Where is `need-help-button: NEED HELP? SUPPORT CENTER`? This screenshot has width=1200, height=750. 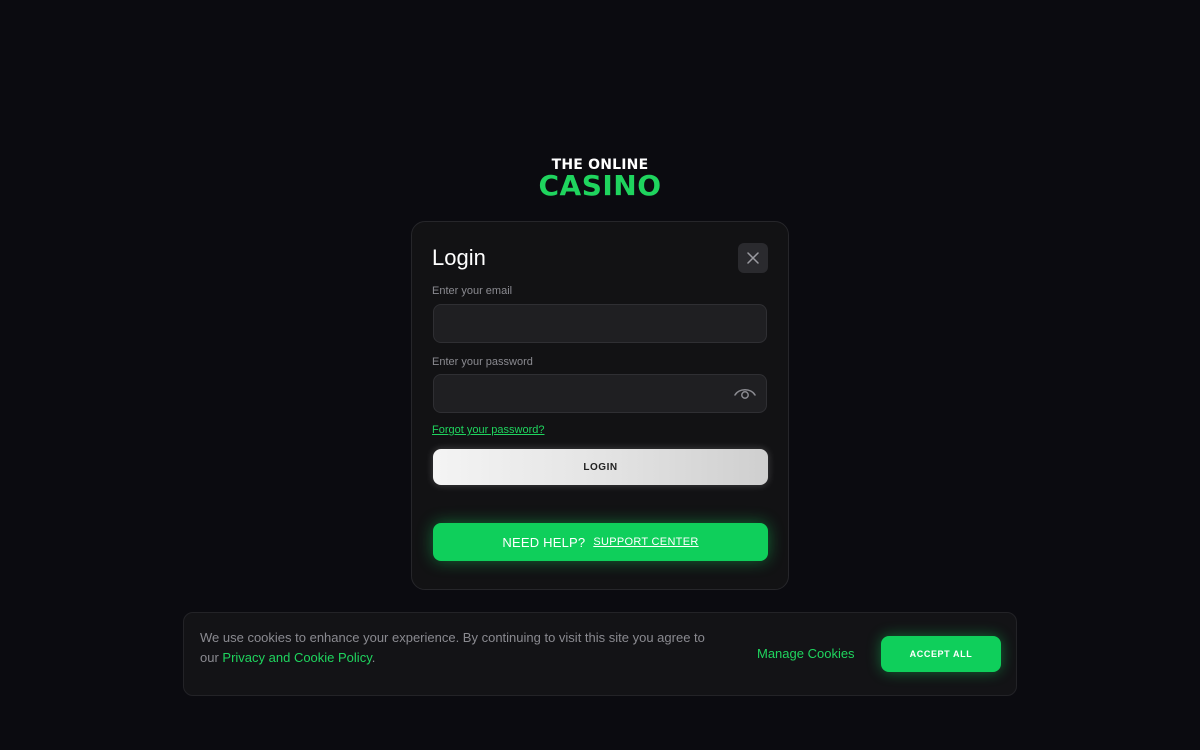
need-help-button: NEED HELP? SUPPORT CENTER is located at coordinates (600, 542).